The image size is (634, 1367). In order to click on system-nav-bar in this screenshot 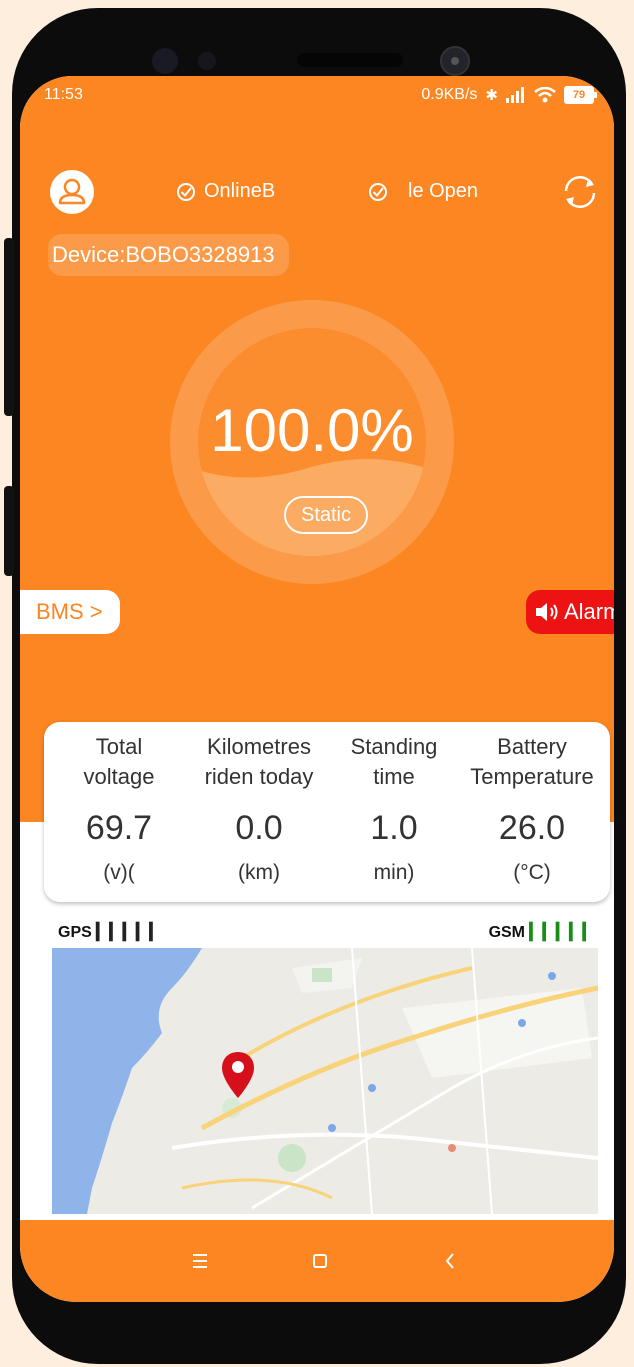, I will do `click(317, 1261)`.